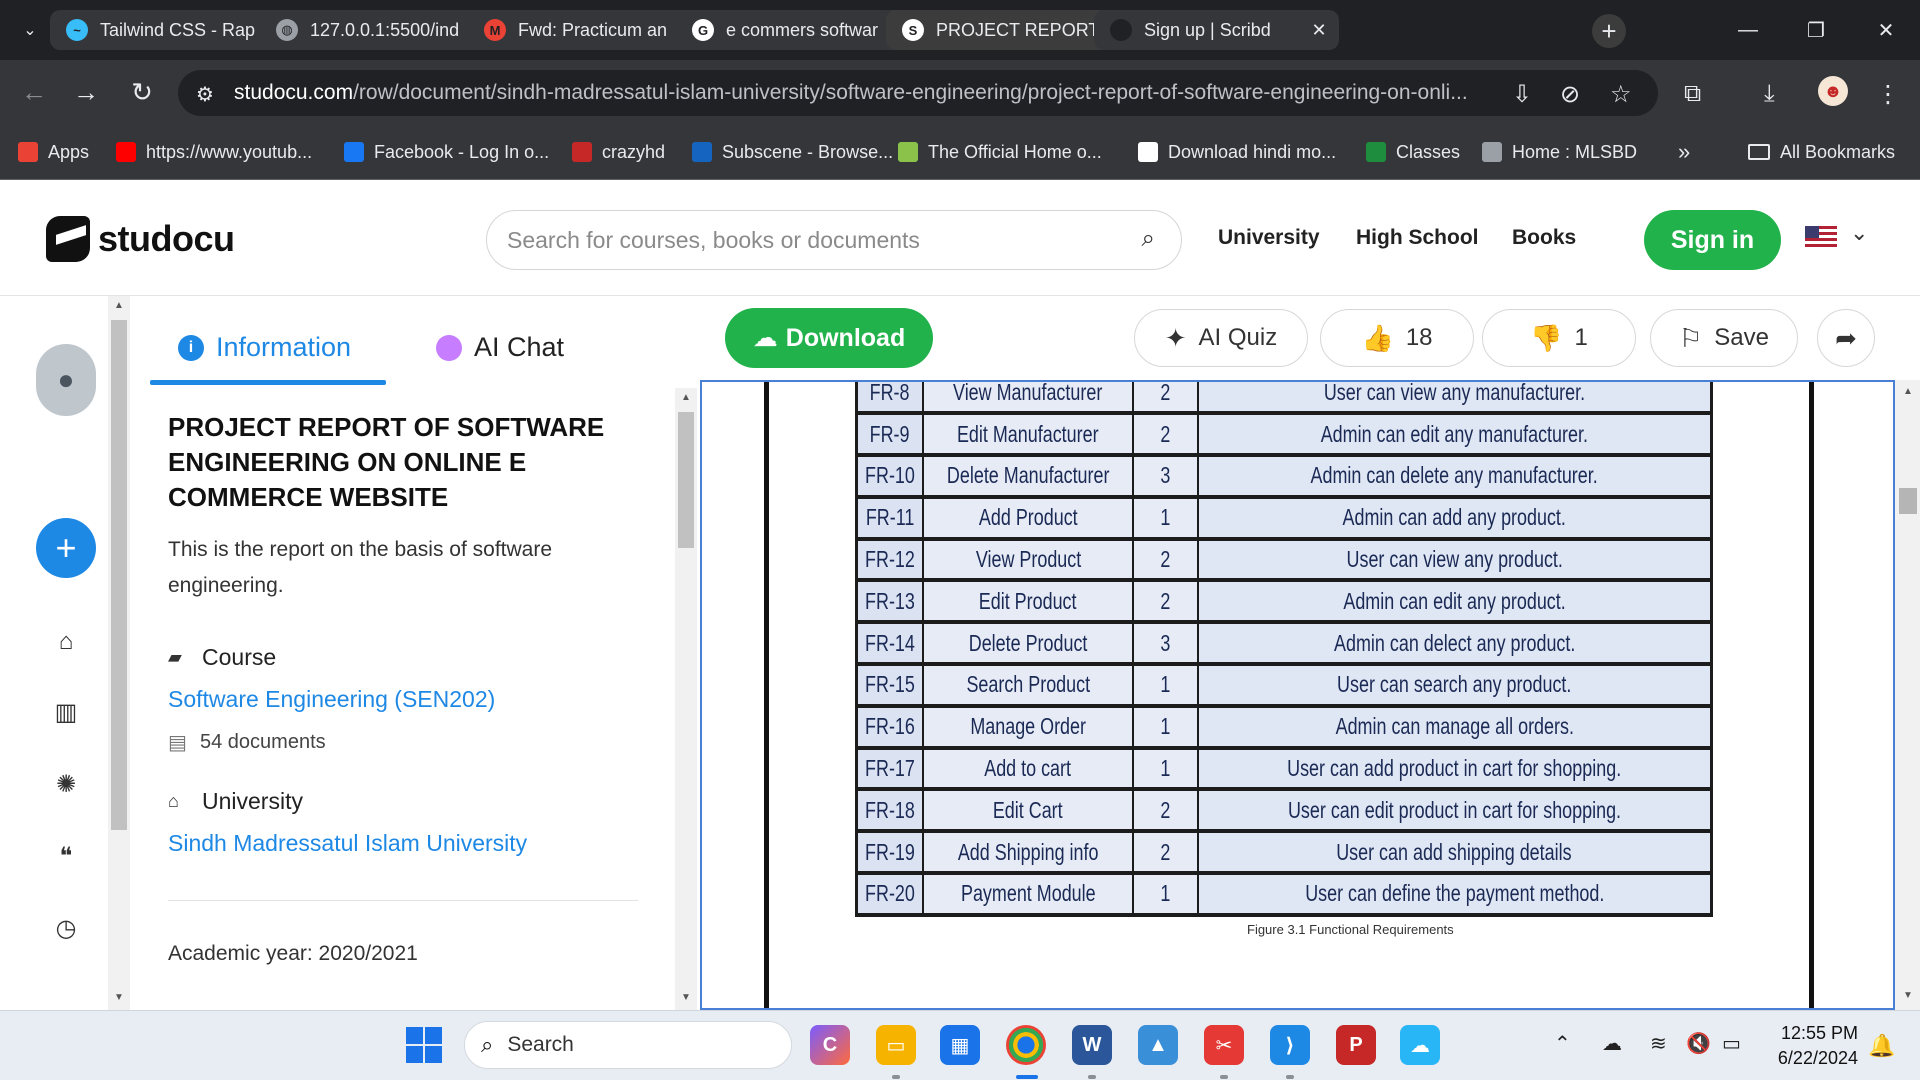 The height and width of the screenshot is (1080, 1920). What do you see at coordinates (1028, 644) in the screenshot?
I see `requirement-name-cell: Delete Product` at bounding box center [1028, 644].